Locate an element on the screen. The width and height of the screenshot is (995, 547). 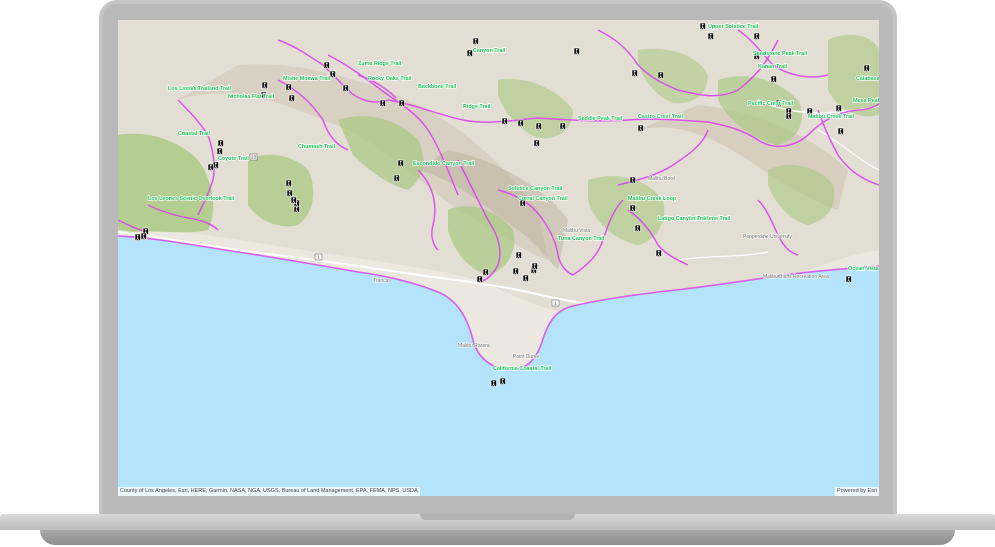
laptop-base is located at coordinates (497, 530).